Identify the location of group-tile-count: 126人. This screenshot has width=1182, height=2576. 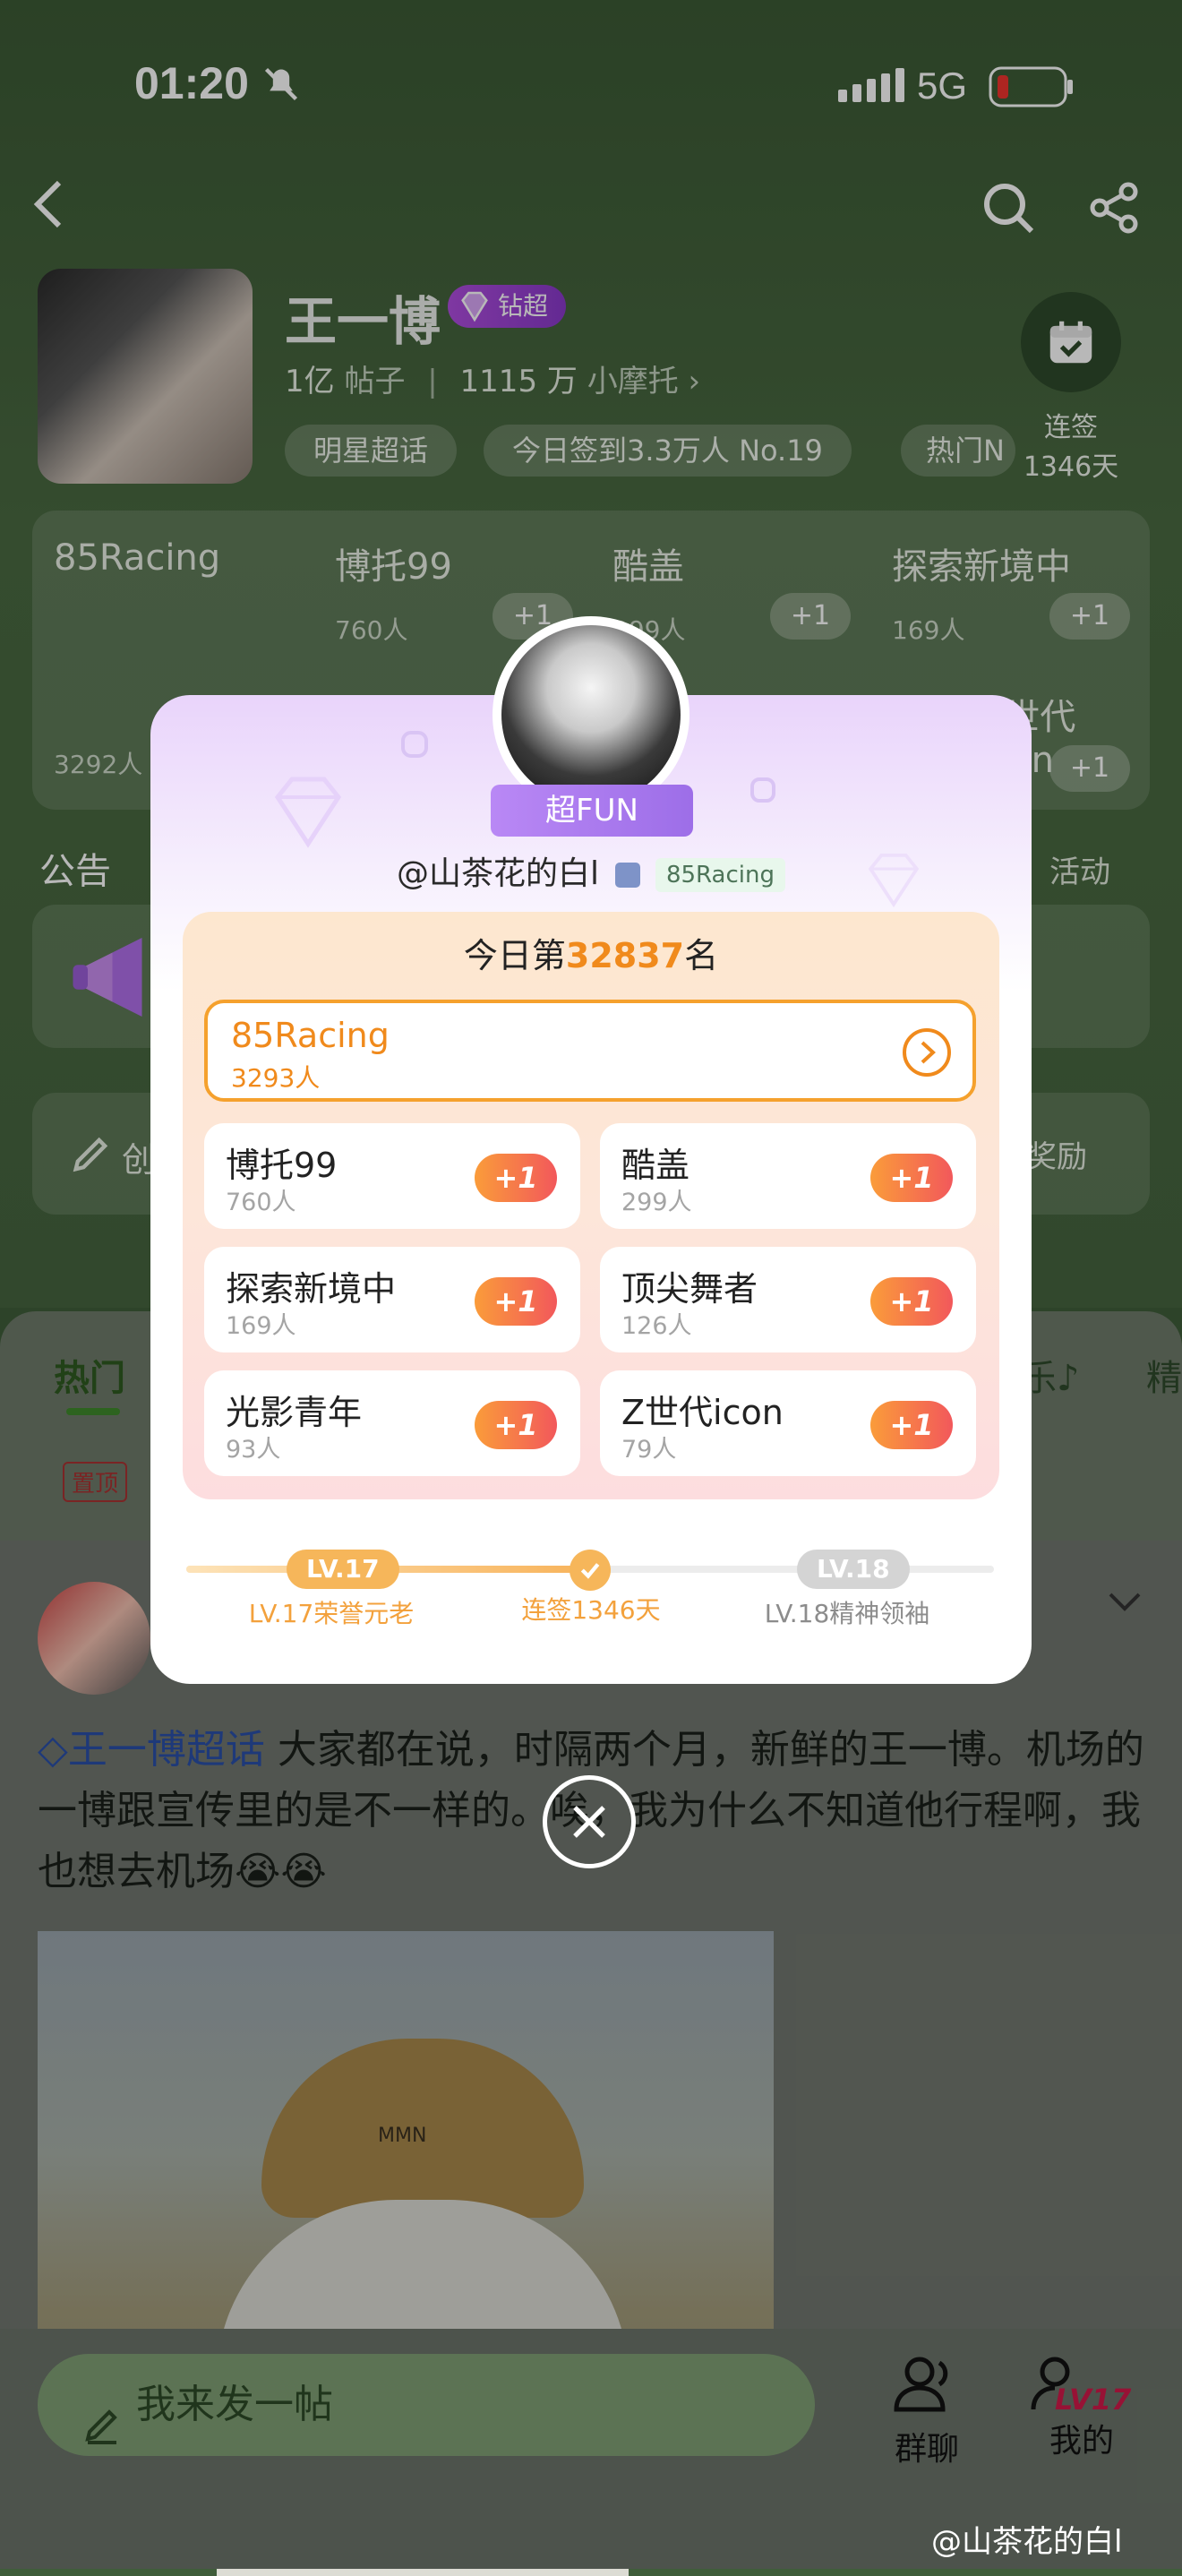
(657, 1326).